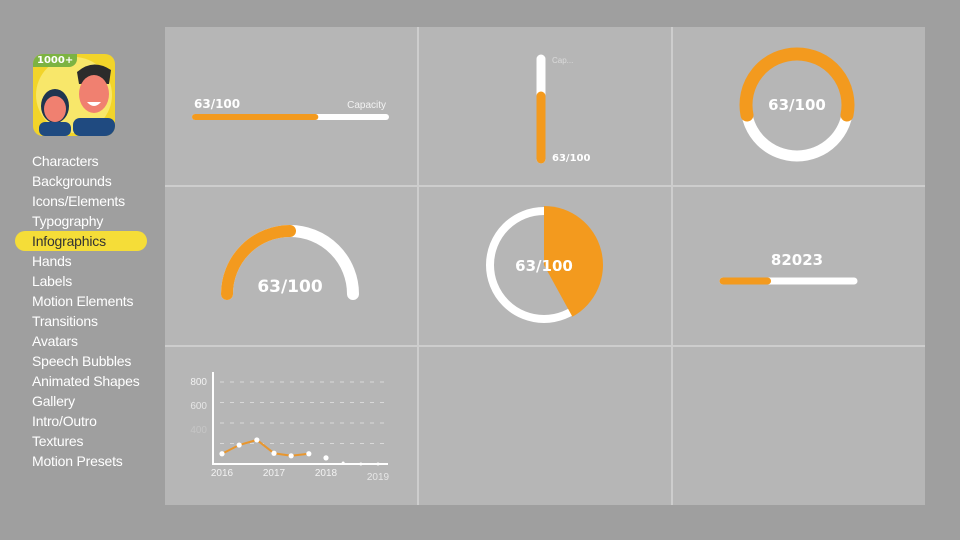  What do you see at coordinates (326, 473) in the screenshot?
I see `x-tick-label: 2018` at bounding box center [326, 473].